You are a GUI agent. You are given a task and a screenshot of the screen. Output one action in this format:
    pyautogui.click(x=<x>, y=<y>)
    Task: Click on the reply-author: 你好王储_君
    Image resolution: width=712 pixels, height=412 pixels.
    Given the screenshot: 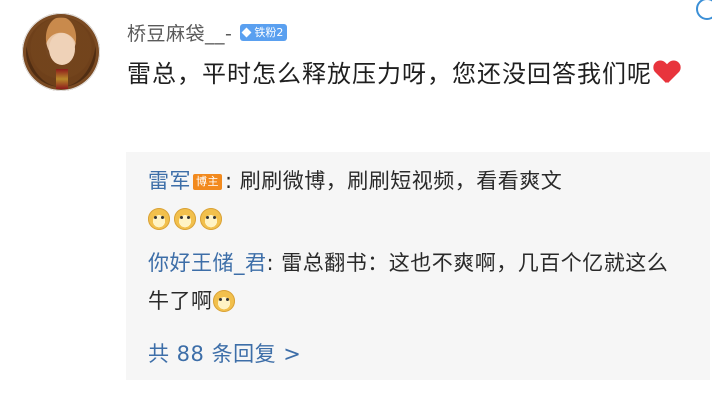 What is the action you would take?
    pyautogui.click(x=207, y=263)
    